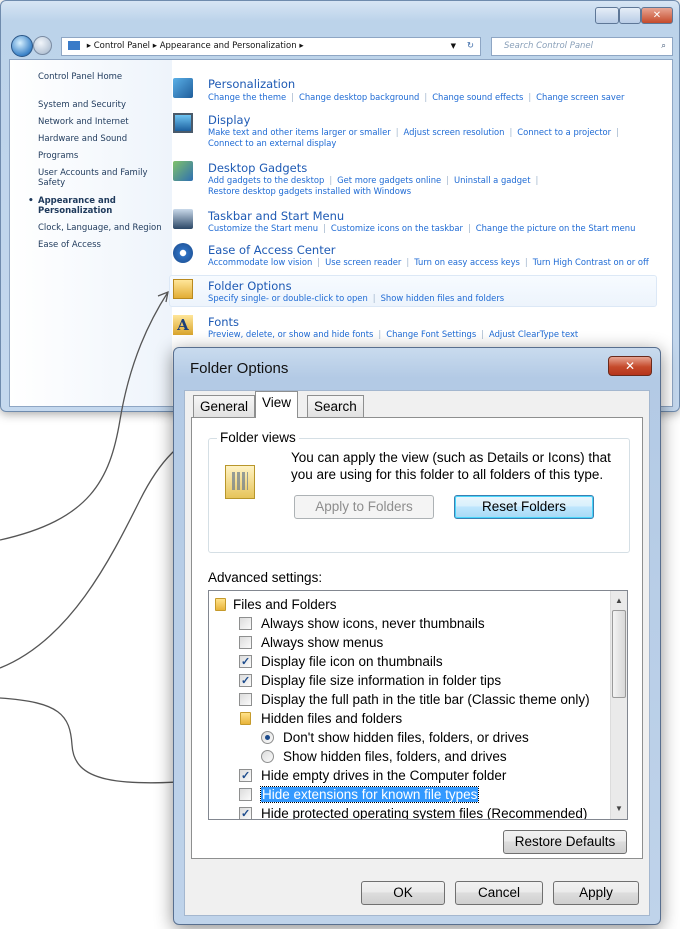  Describe the element at coordinates (364, 507) in the screenshot. I see `apply-to-folders-button: Apply to Folders` at that location.